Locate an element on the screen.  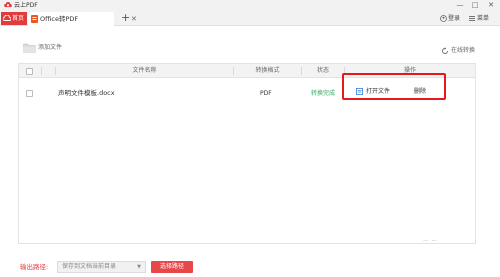
horizontal-scroll-indicator: — — is located at coordinates (430, 241).